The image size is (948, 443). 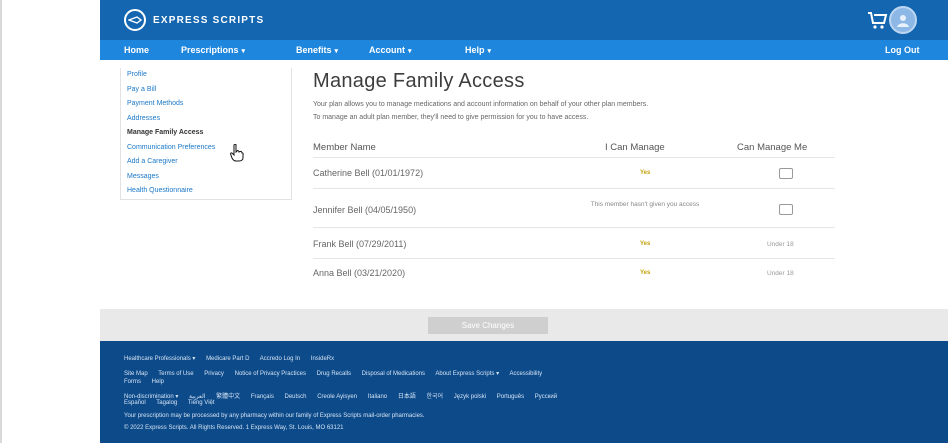 I want to click on footer-link: InsideRx, so click(x=322, y=359).